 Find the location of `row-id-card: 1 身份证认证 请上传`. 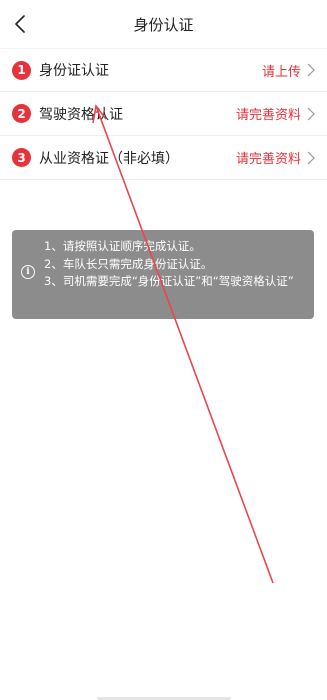

row-id-card: 1 身份证认证 请上传 is located at coordinates (163, 70).